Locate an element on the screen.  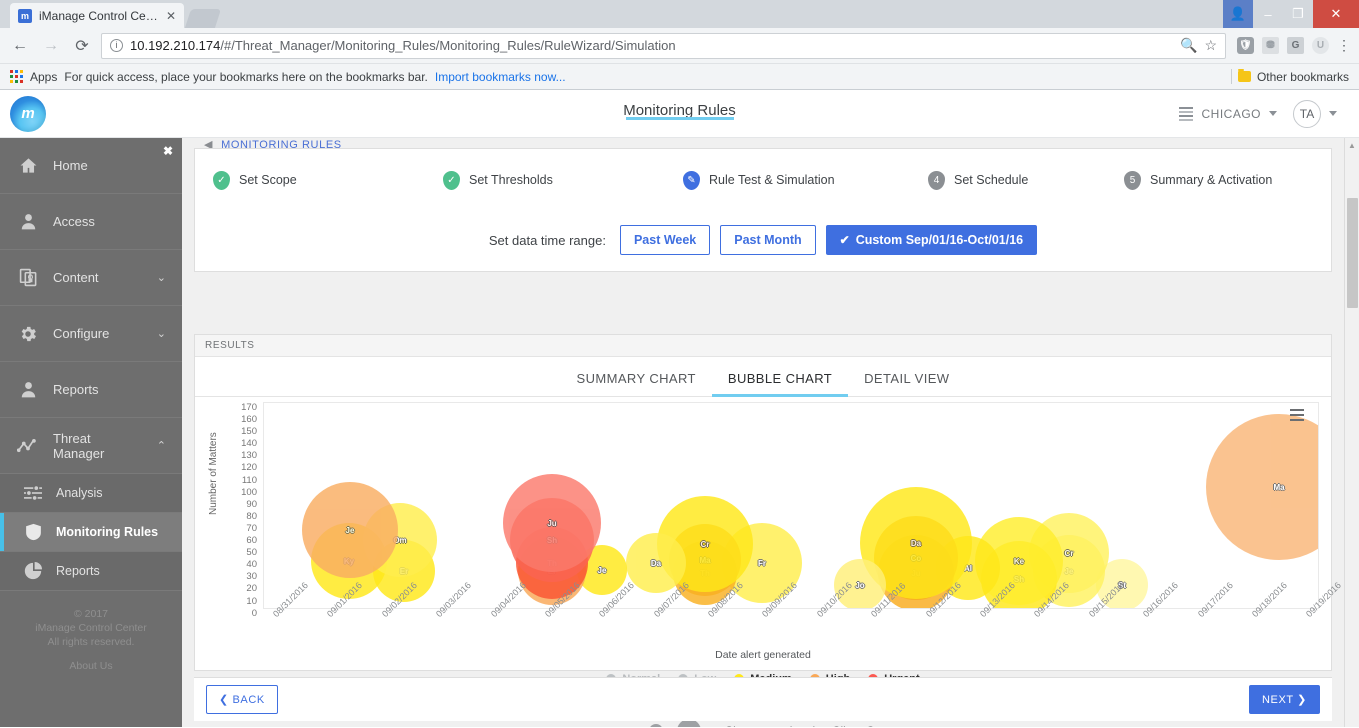
sidebar-item-home: Home is located at coordinates (91, 166).